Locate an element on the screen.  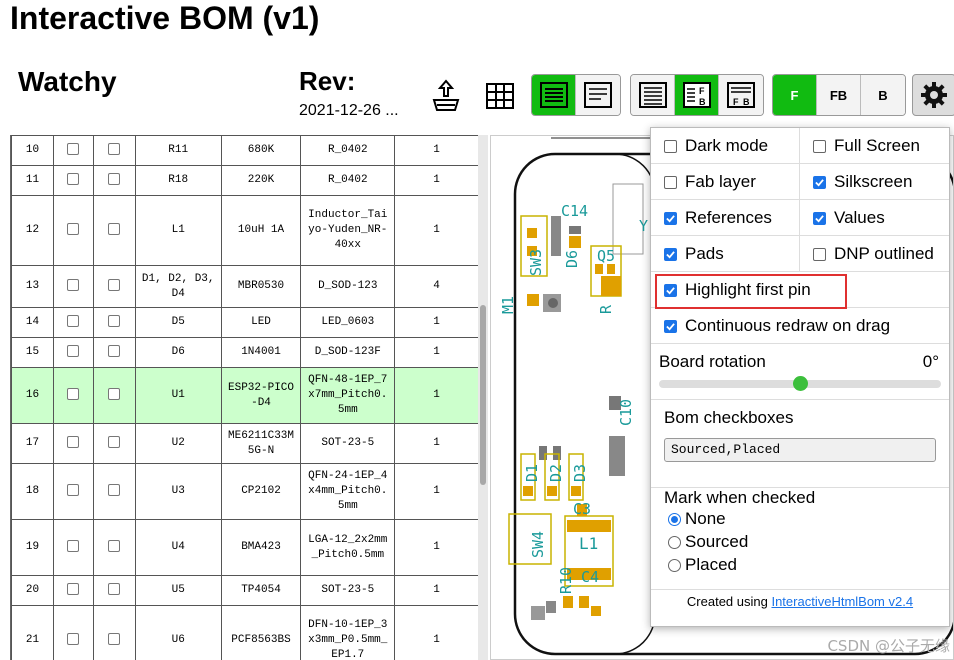
svg-text: B is located at coordinates (702, 102).